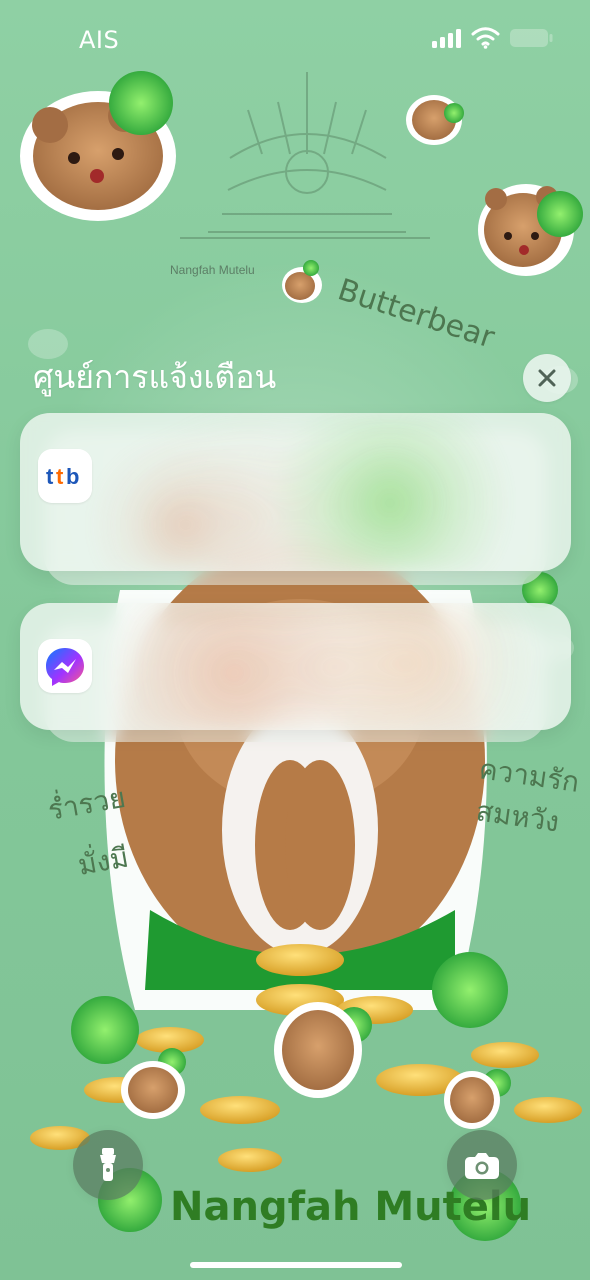 Image resolution: width=590 pixels, height=1280 pixels. I want to click on svg-text: b, so click(72, 476).